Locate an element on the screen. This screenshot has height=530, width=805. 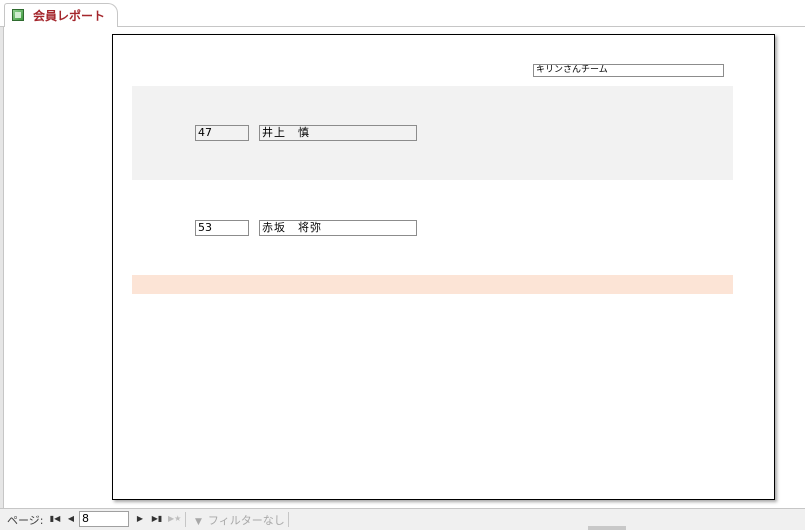
filter-status-button: ▼ フィルターなし is located at coordinates (240, 520).